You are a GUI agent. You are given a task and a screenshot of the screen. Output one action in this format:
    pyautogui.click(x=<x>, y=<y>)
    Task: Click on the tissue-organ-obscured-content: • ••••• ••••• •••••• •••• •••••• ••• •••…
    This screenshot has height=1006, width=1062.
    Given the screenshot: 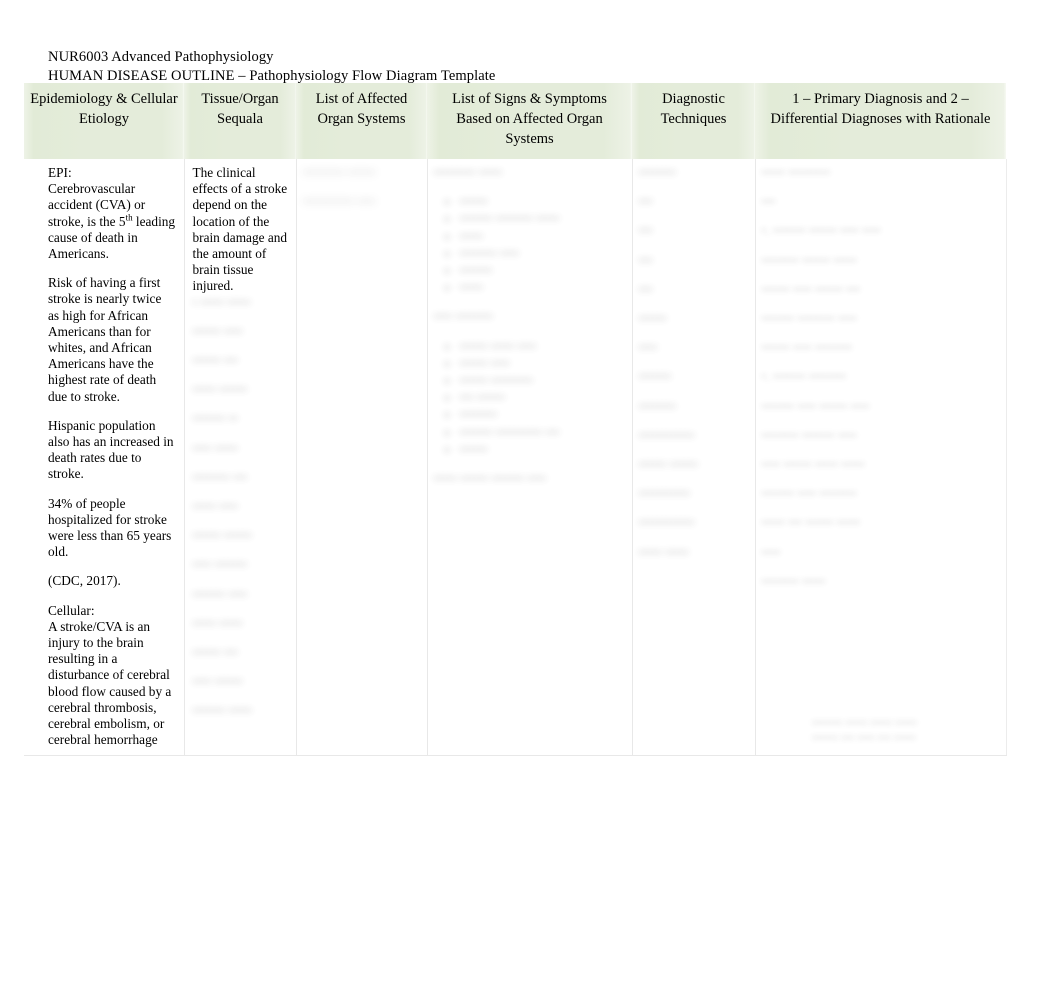 What is the action you would take?
    pyautogui.click(x=240, y=507)
    